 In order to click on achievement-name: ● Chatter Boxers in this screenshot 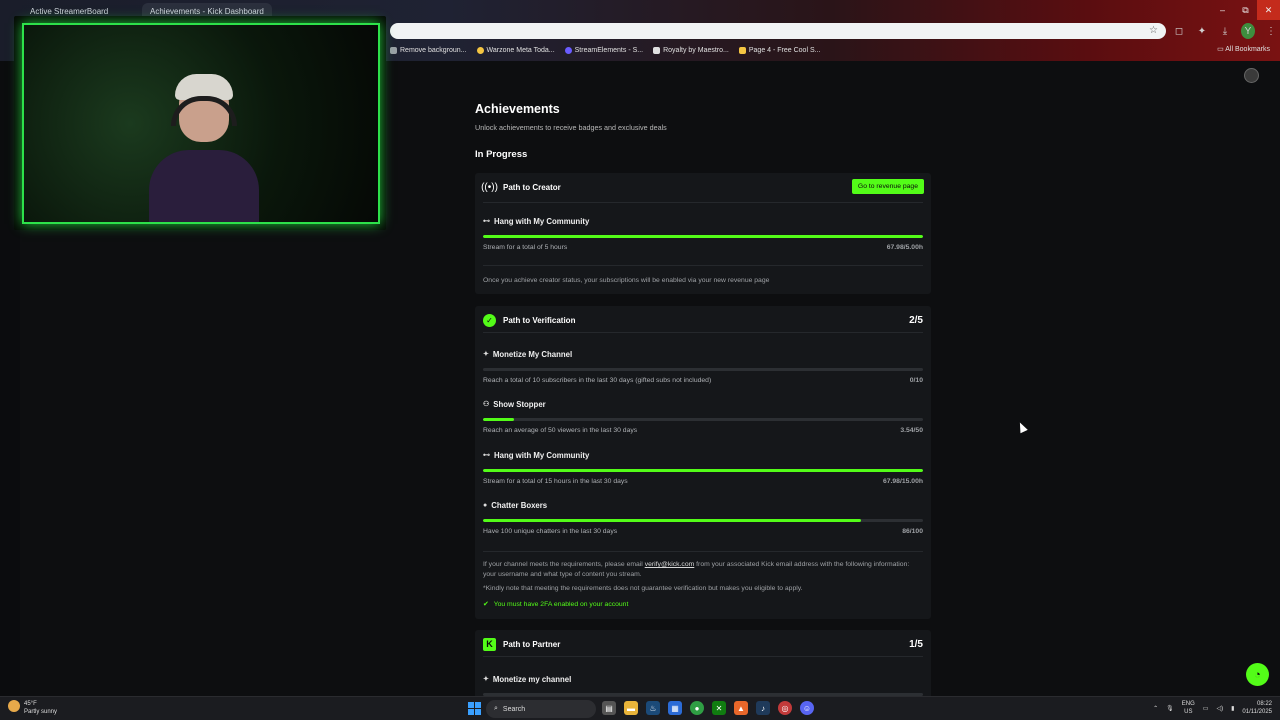, I will do `click(703, 505)`.